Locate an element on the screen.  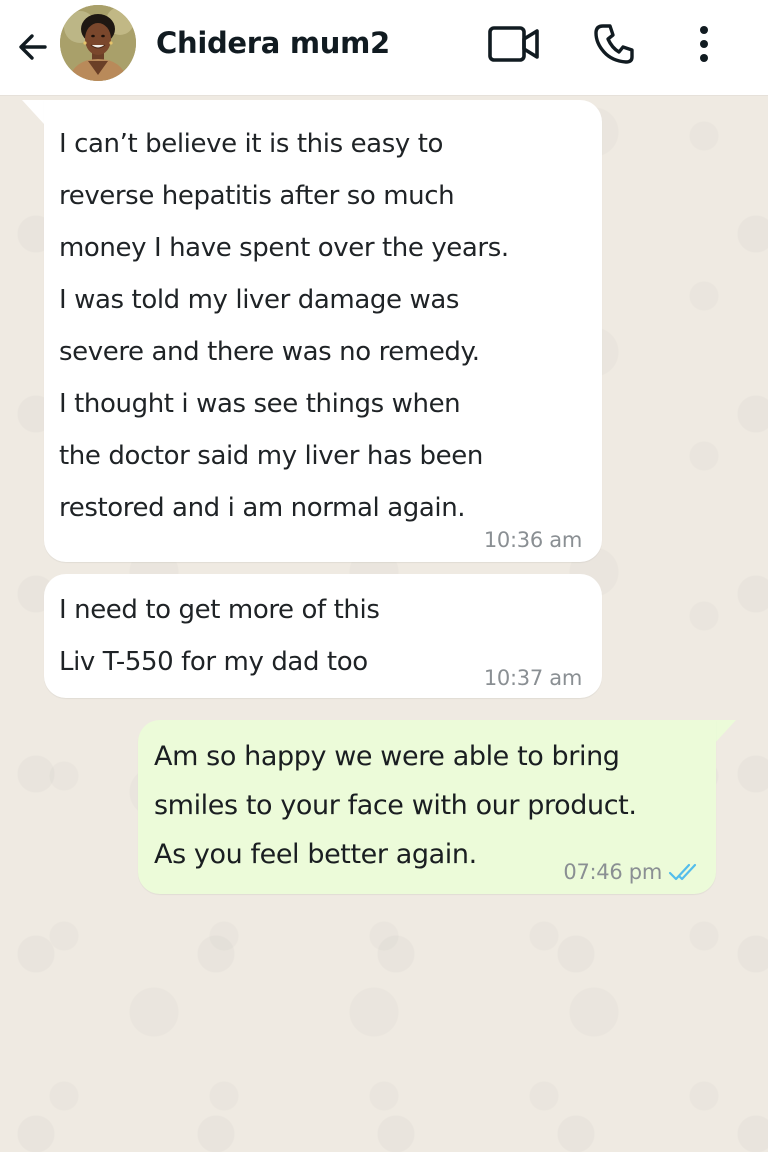
arrow-left-icon is located at coordinates (33, 47).